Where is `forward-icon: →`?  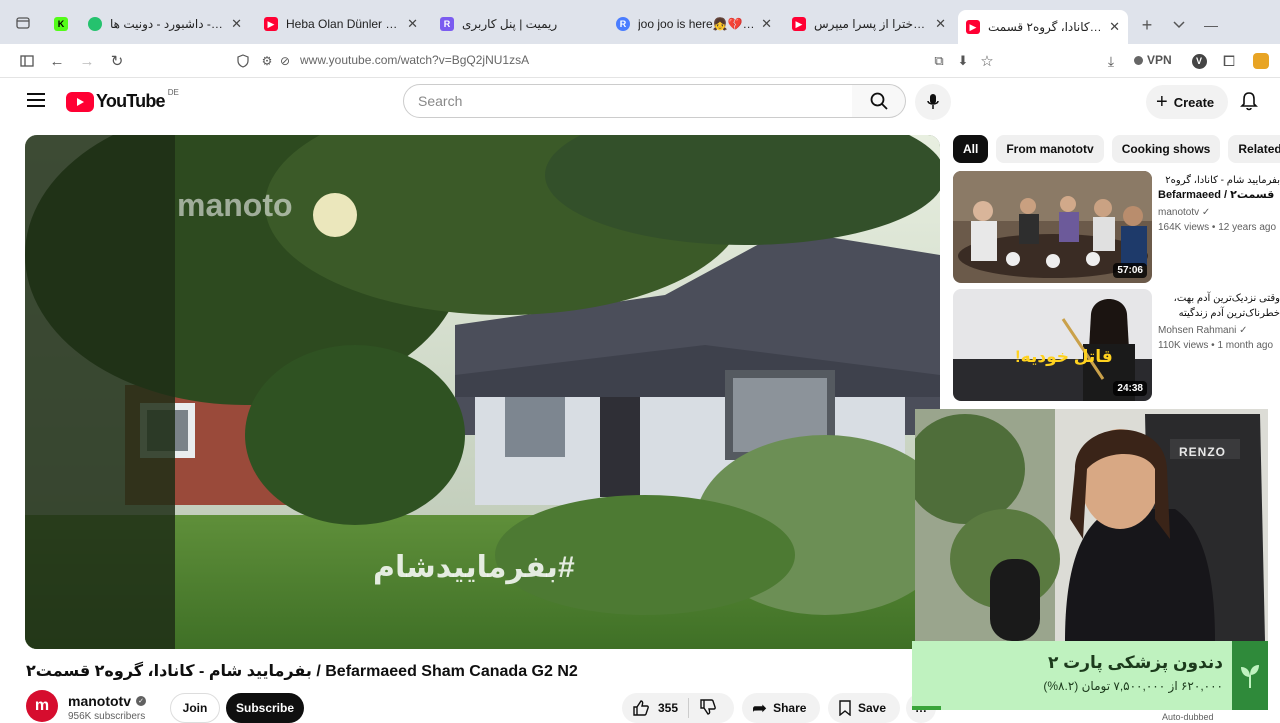 forward-icon: → is located at coordinates (87, 61).